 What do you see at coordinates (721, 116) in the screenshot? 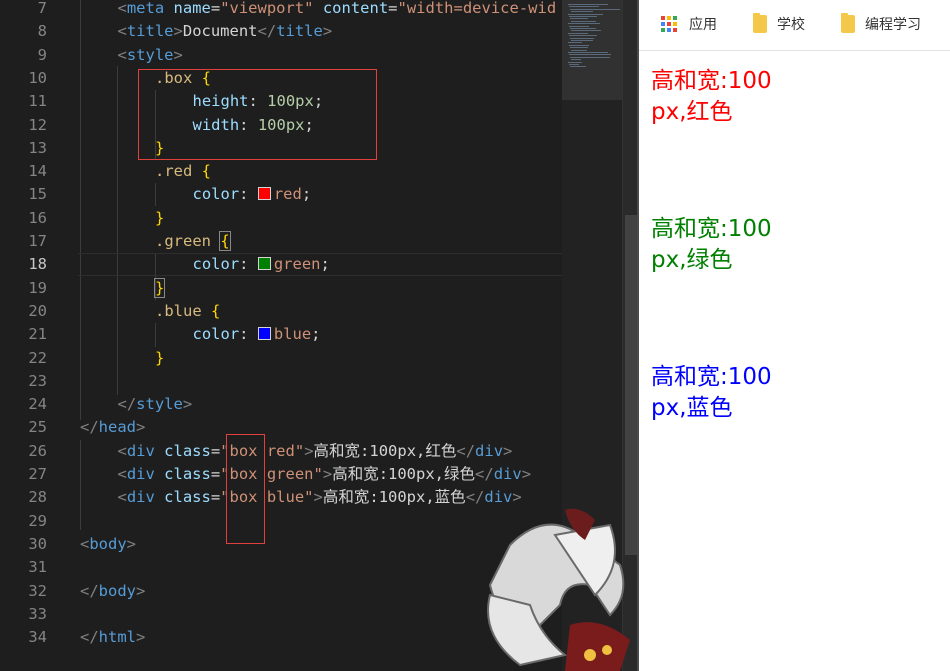
I see `preview-box-red: 高和宽:100px,红色` at bounding box center [721, 116].